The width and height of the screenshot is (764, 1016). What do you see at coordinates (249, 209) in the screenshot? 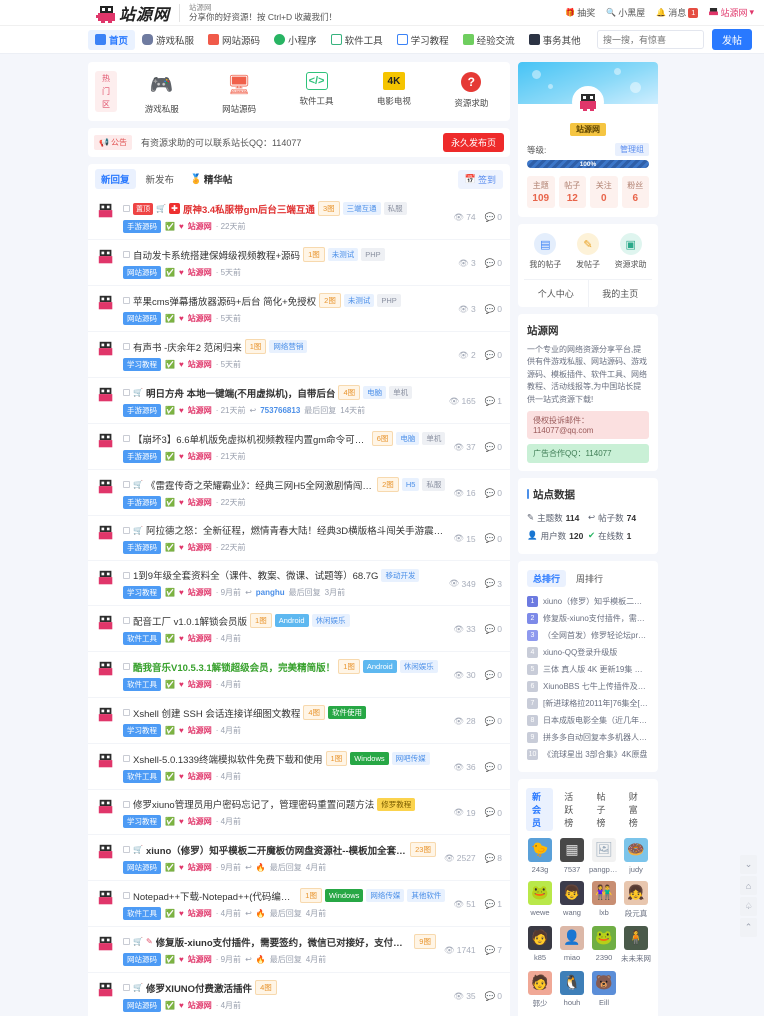
I see `thread-title: 原神3.4私服带gm后台三端互通` at bounding box center [249, 209].